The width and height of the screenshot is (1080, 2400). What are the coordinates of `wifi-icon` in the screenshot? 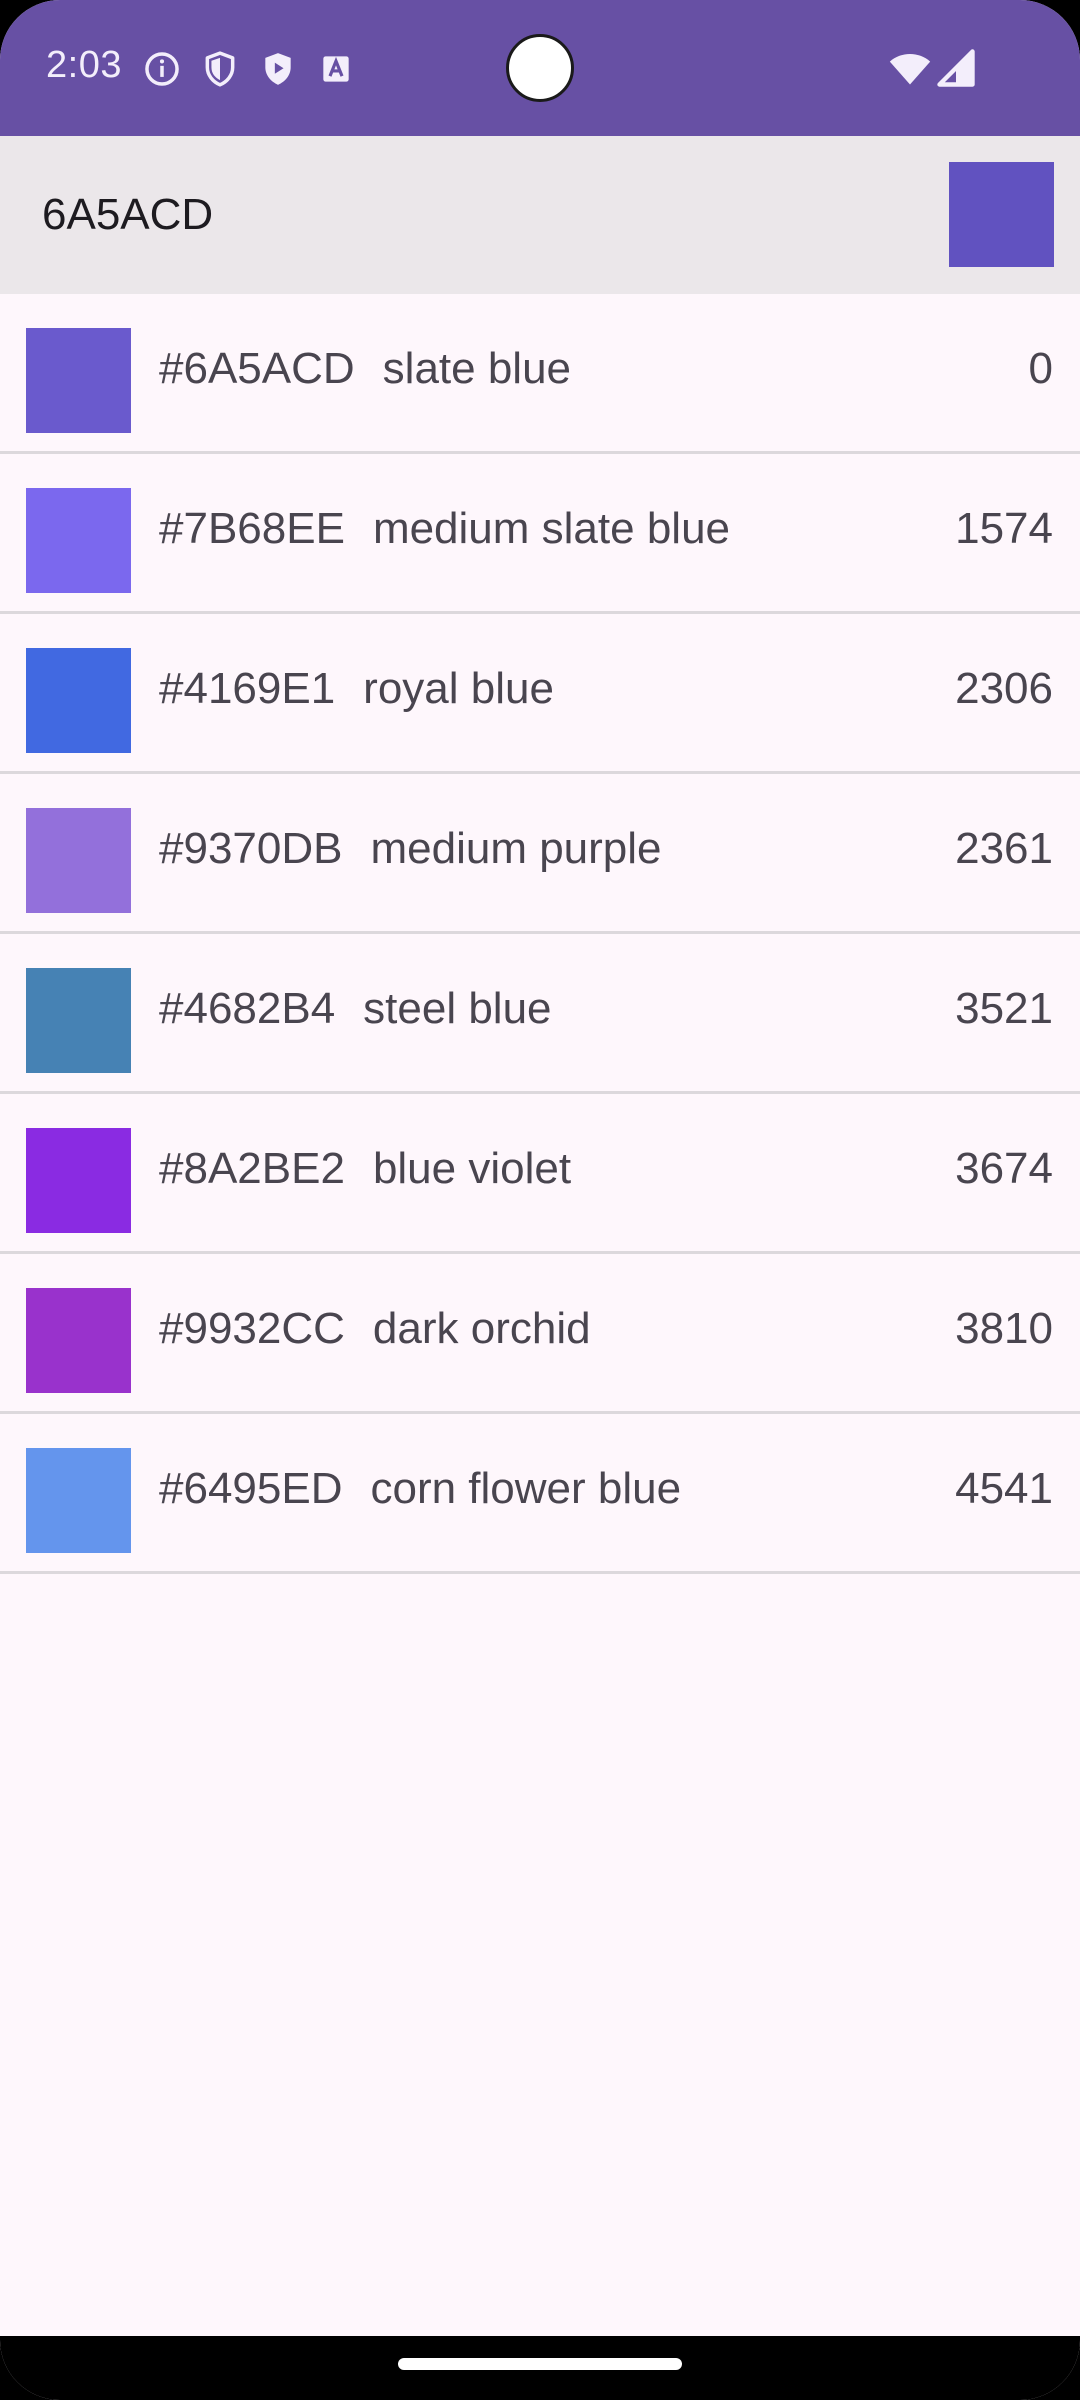 It's located at (910, 69).